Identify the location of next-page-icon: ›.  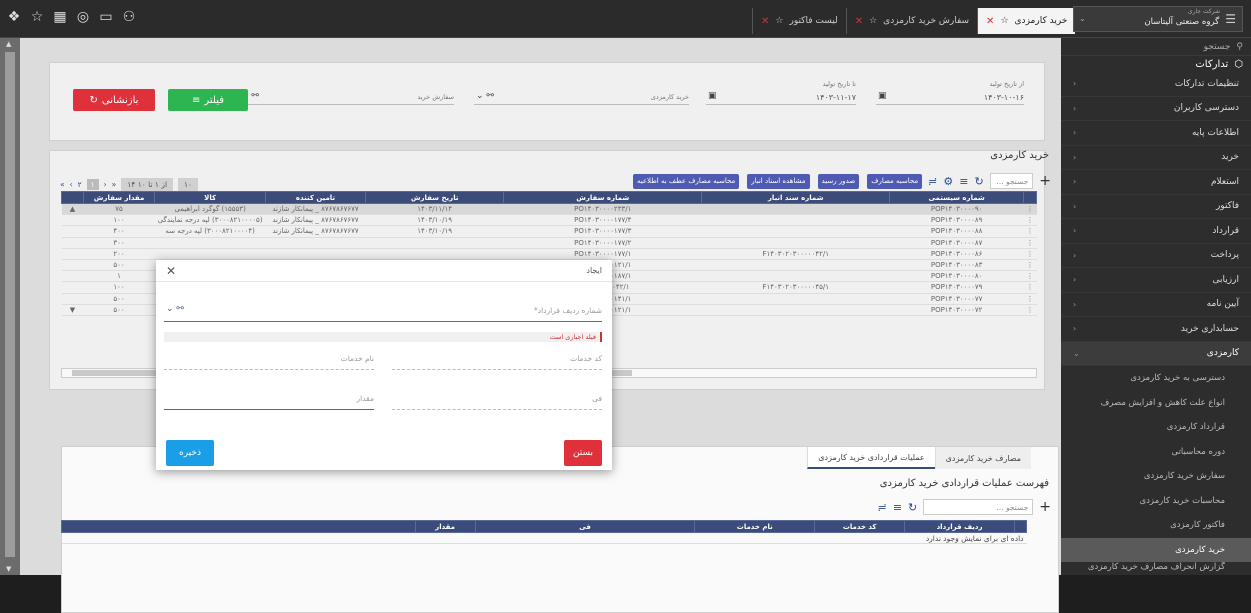
(105, 184).